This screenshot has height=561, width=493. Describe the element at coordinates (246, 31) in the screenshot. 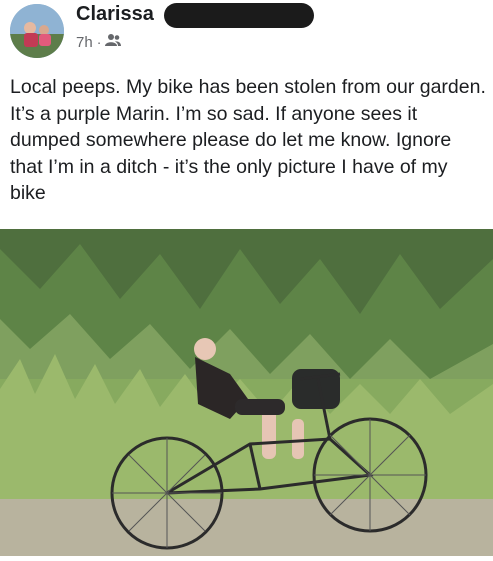

I see `post-header: Clarissa 7h ·` at that location.